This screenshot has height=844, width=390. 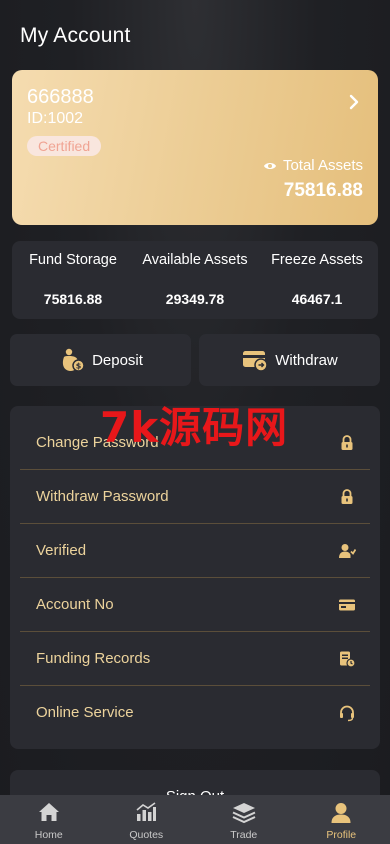 I want to click on stat-value: 75816.88, so click(x=73, y=299).